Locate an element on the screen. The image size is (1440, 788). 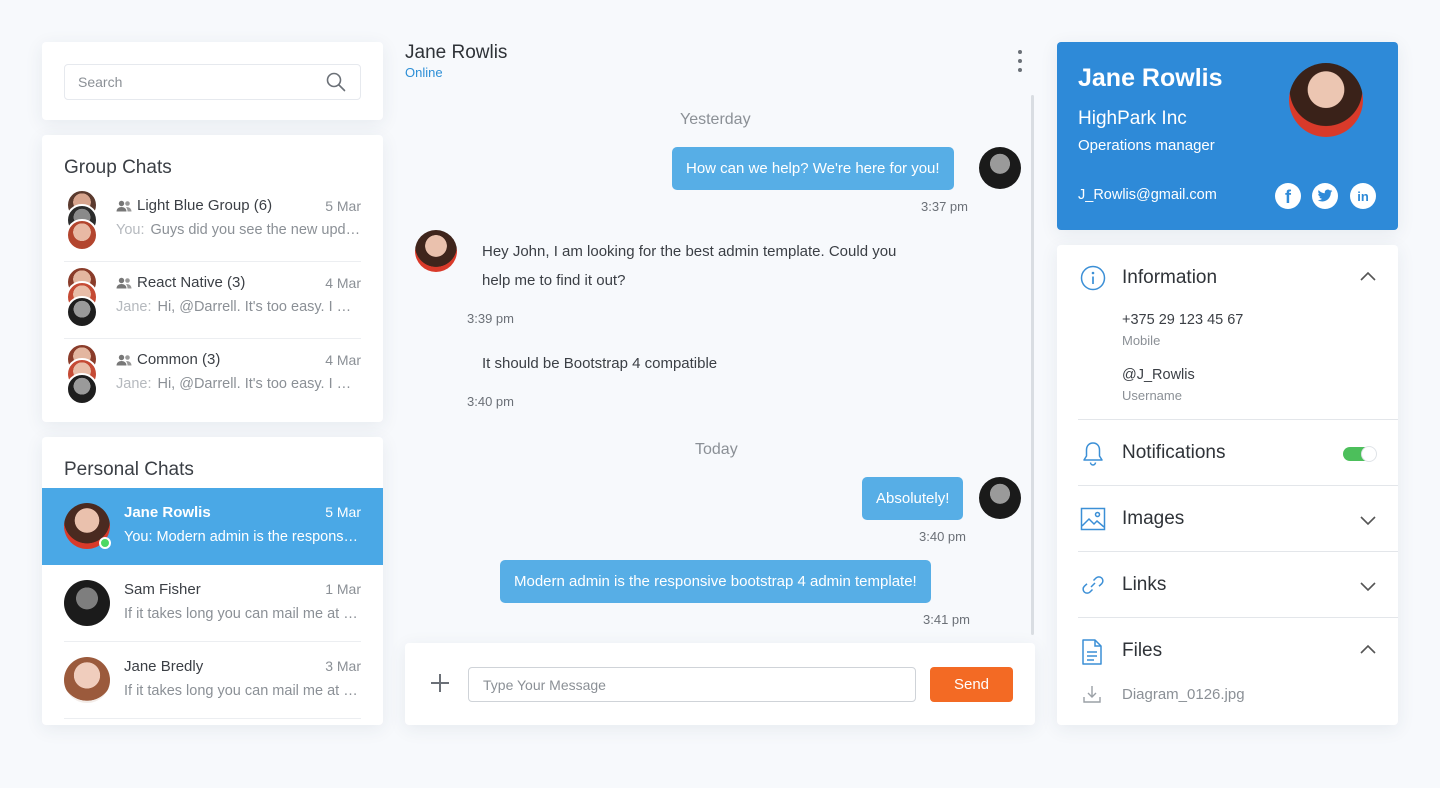
incoming-message: It should be Bootstrap 4 compatible is located at coordinates (600, 363).